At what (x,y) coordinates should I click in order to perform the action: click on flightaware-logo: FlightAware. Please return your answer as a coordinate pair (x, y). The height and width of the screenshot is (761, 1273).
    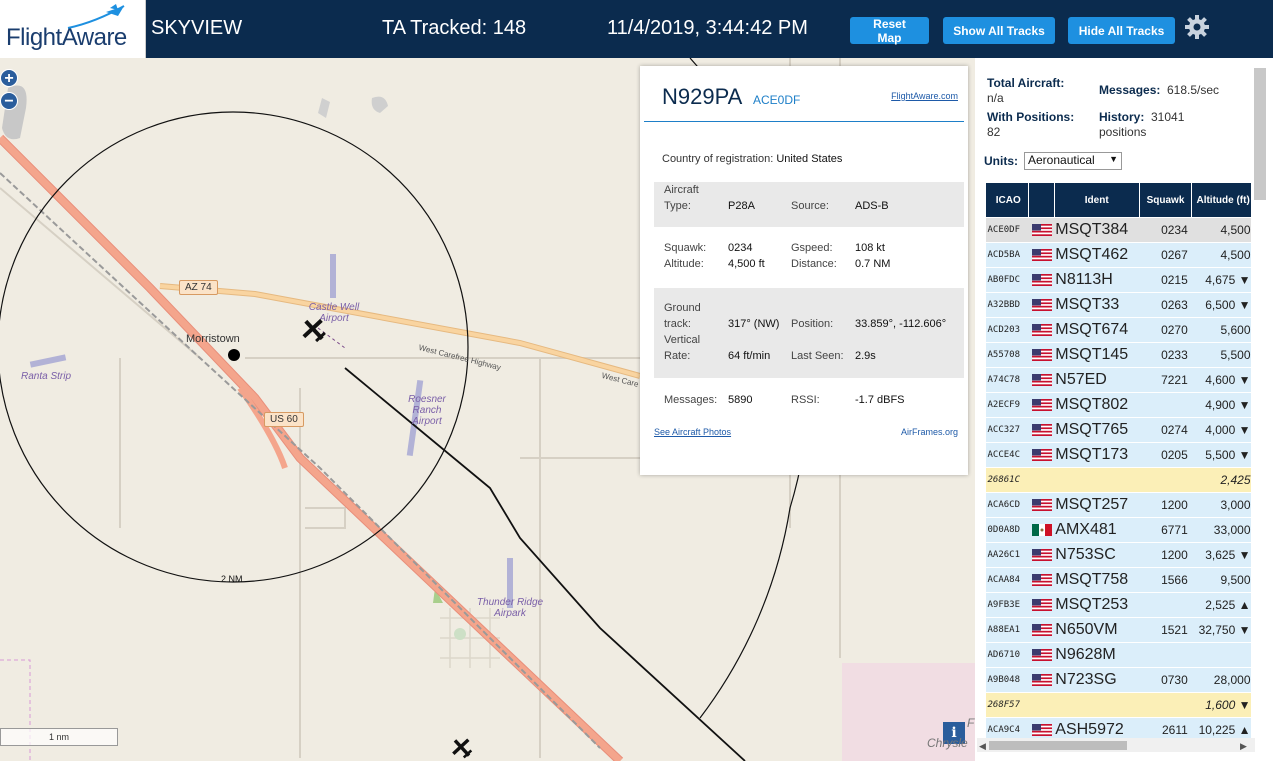
    Looking at the image, I should click on (73, 29).